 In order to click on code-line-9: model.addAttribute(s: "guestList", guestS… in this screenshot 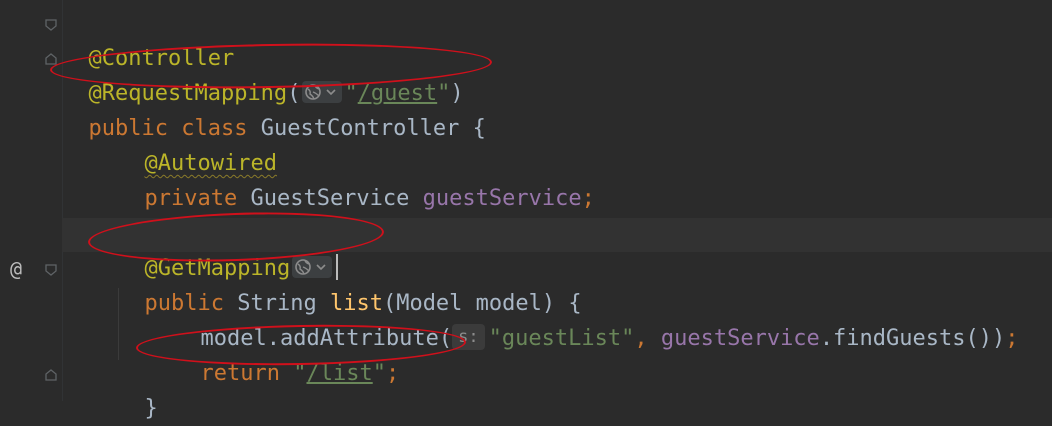, I will do `click(596, 319)`.